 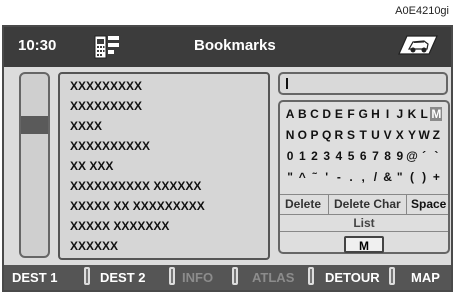 I want to click on keyboard-row: " ^ ˜ ' -., / & "() +, so click(x=363, y=179).